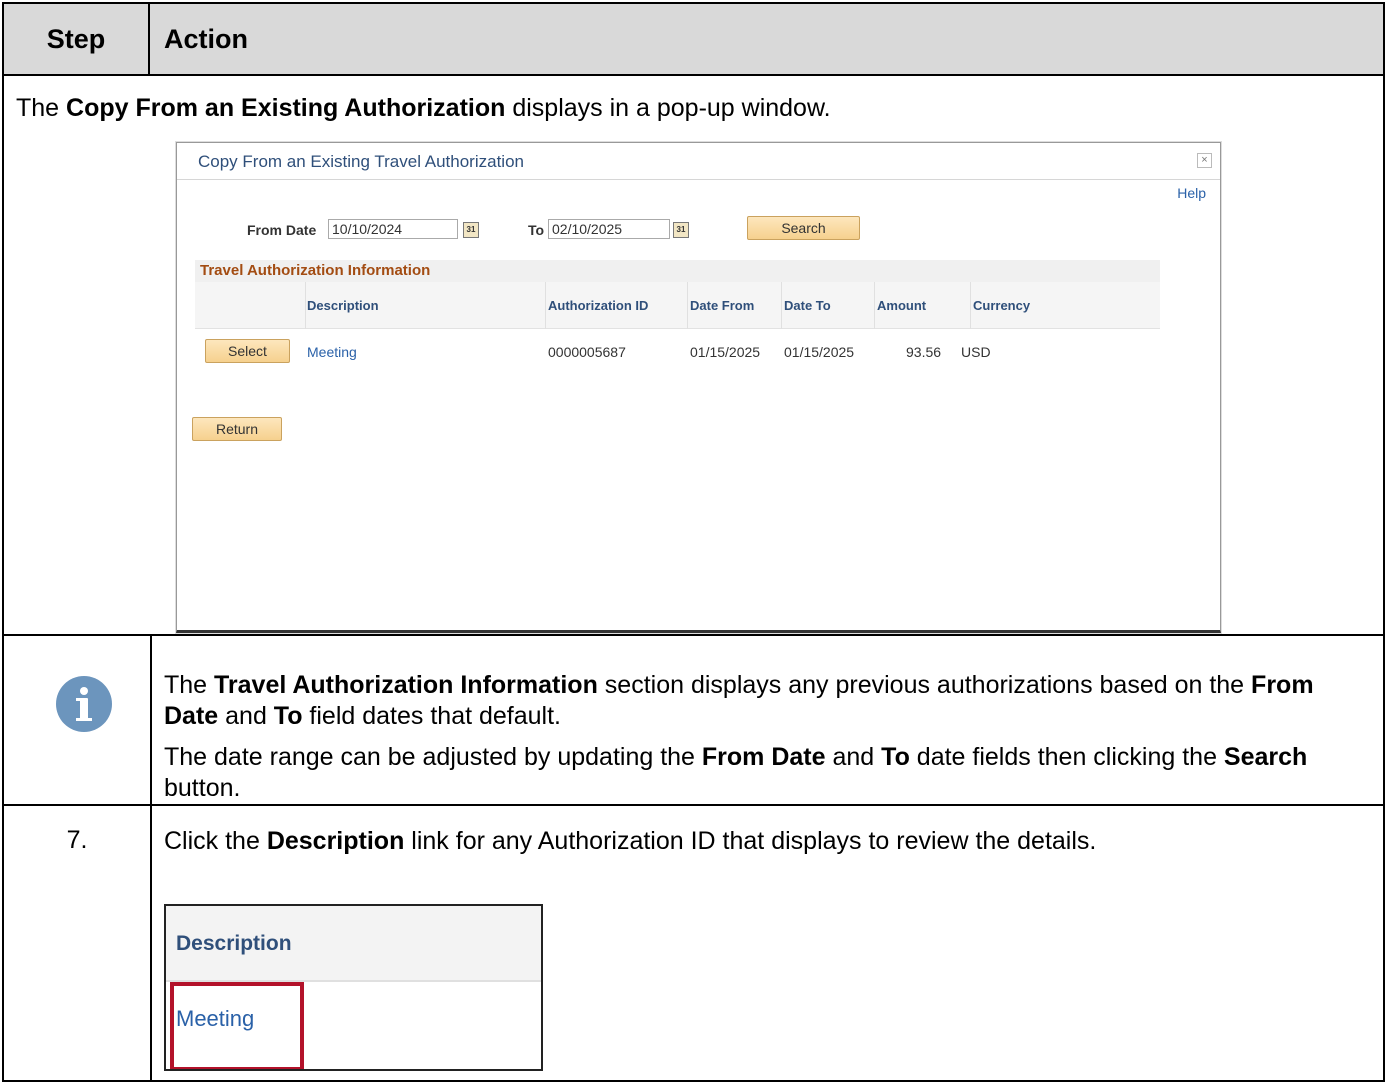  I want to click on intro-bold: Copy From an Existing Authorization, so click(286, 108).